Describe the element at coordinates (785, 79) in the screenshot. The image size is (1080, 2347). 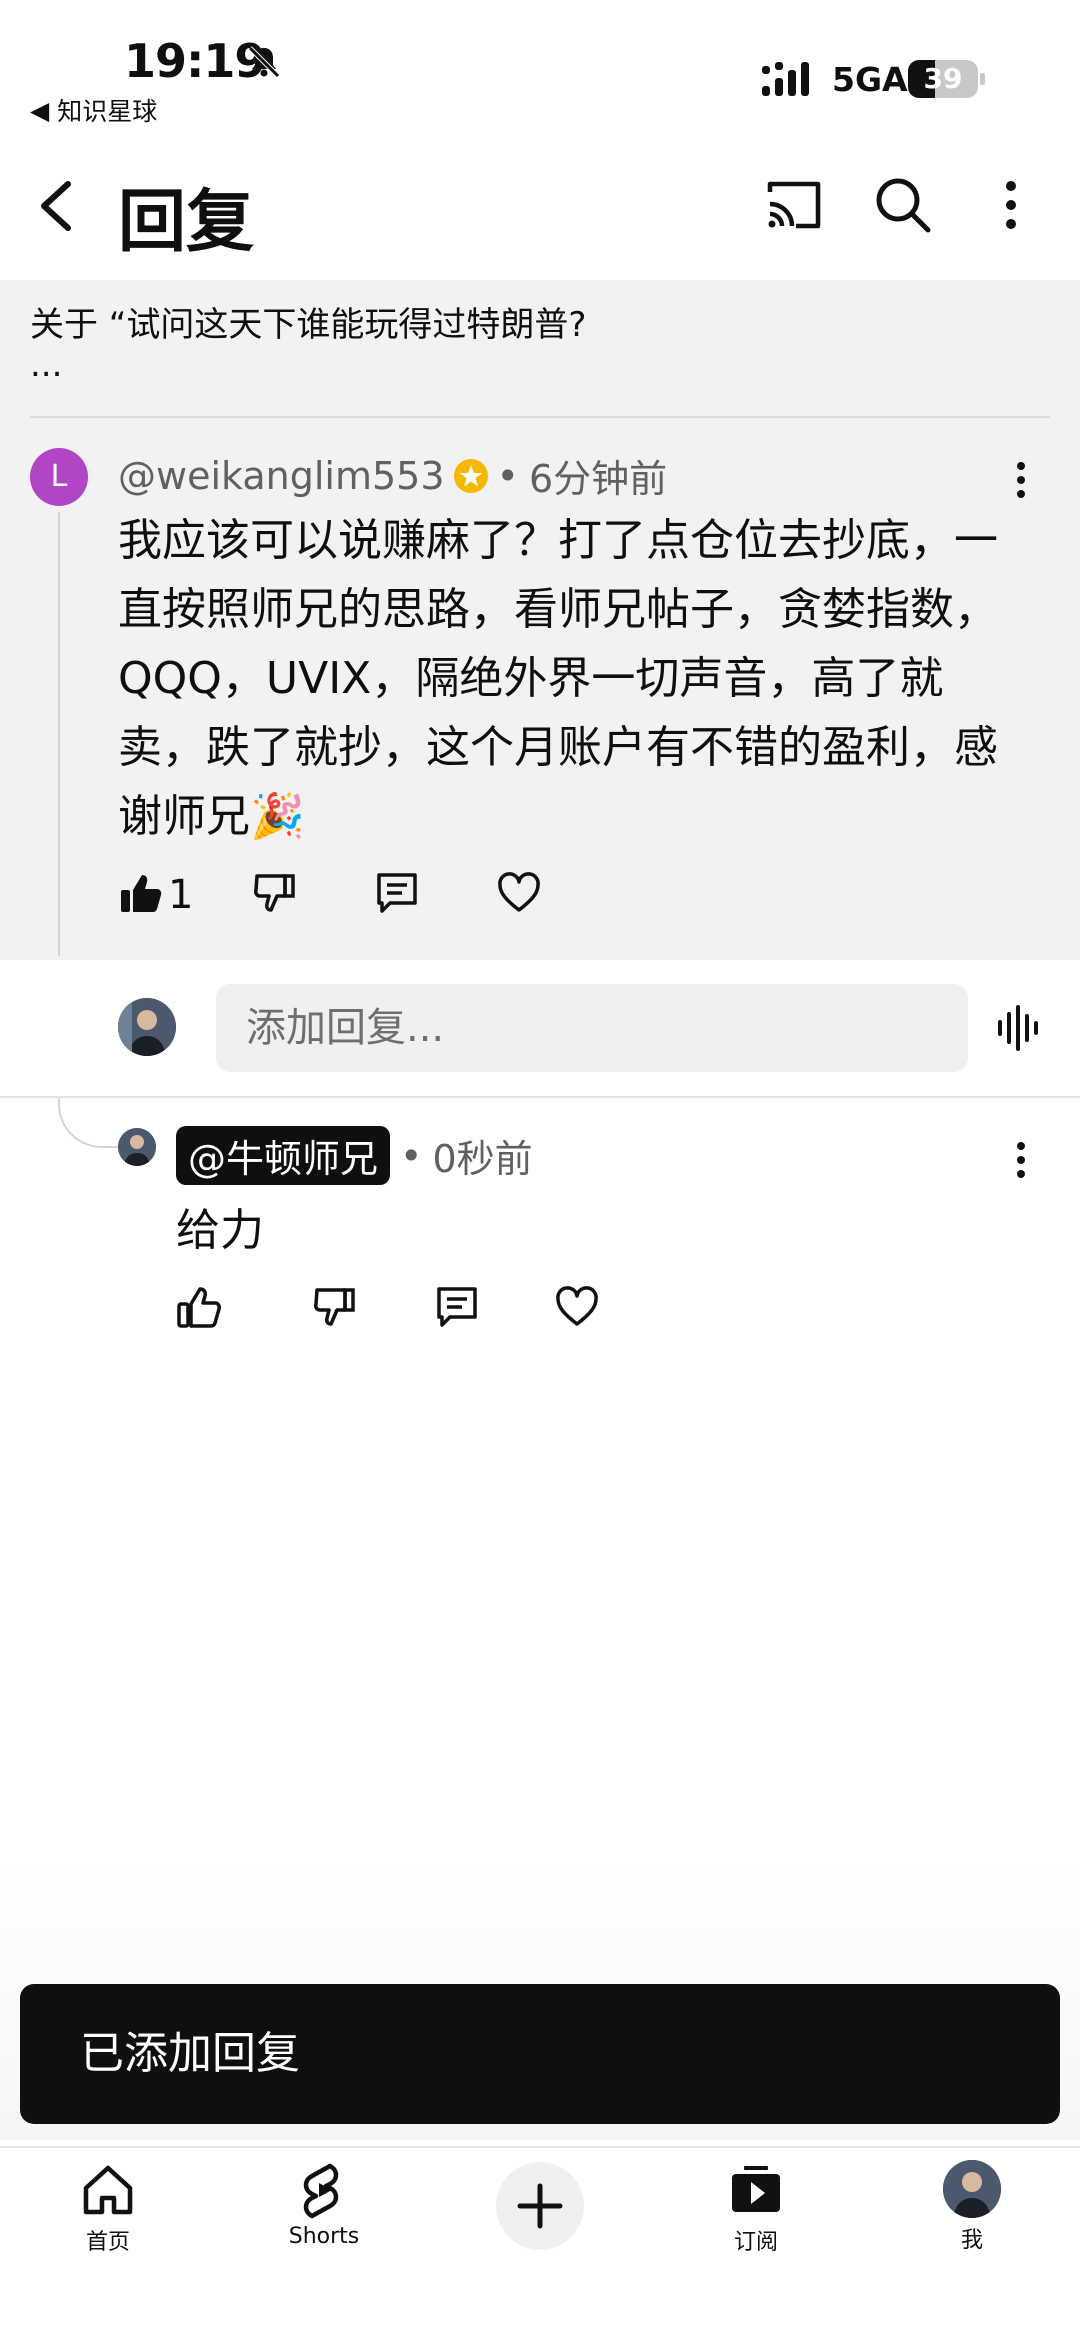
I see `cellular-signal-icon` at that location.